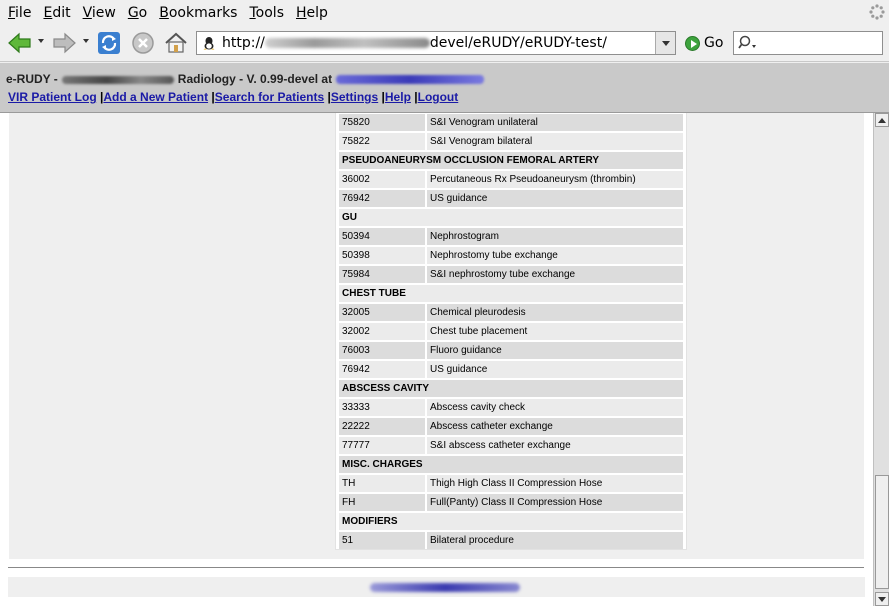  I want to click on menu-go: Go, so click(137, 13).